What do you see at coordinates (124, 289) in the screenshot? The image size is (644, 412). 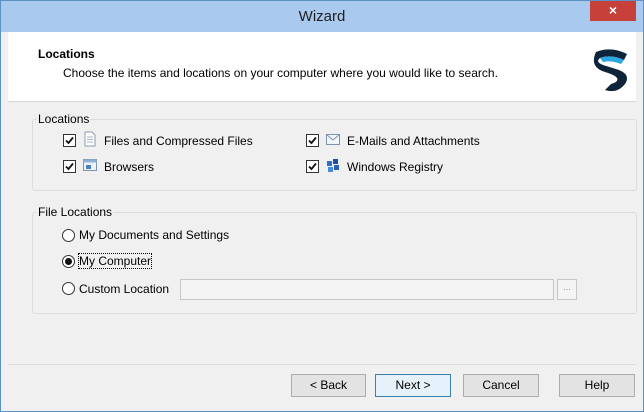 I see `custom-location-label: Custom Location` at bounding box center [124, 289].